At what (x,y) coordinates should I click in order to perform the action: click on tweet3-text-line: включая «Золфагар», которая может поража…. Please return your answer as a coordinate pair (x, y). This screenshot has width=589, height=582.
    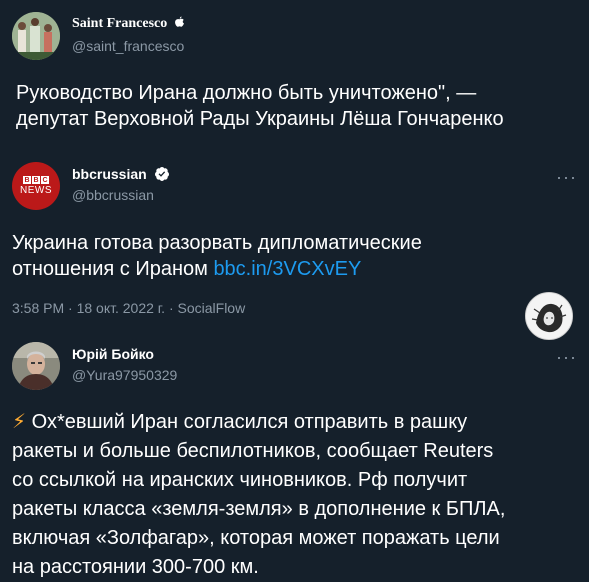
    Looking at the image, I should click on (256, 538).